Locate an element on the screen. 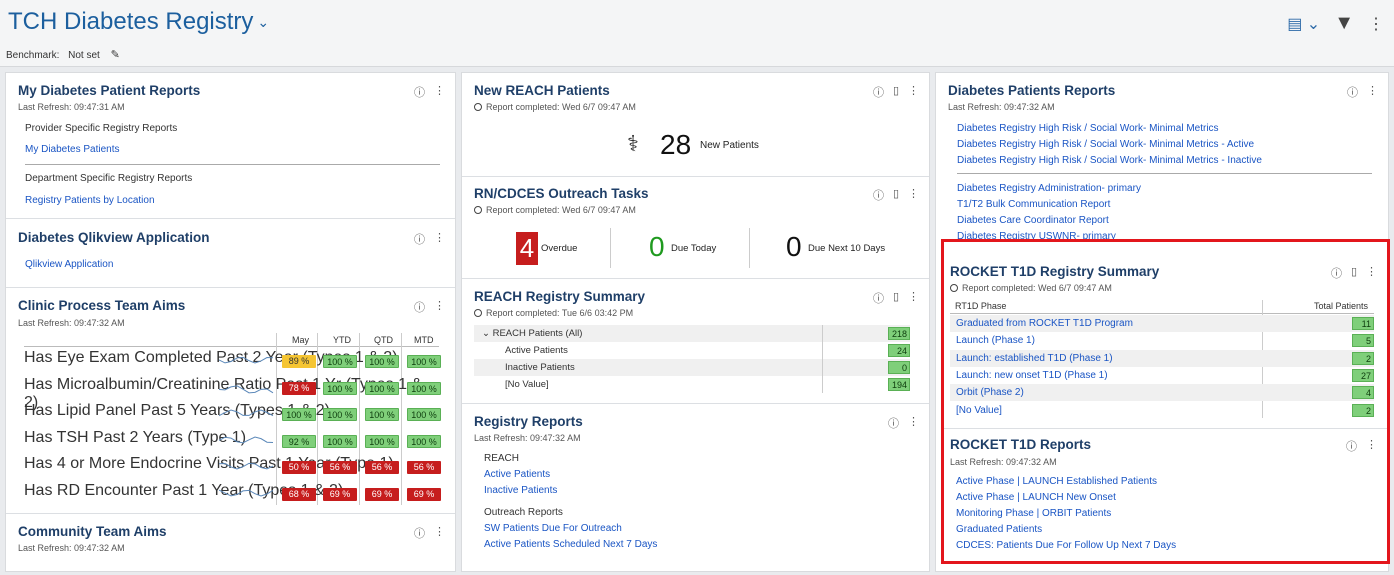 Image resolution: width=1394 pixels, height=575 pixels. new-reach-title: New REACH Patients is located at coordinates (542, 90).